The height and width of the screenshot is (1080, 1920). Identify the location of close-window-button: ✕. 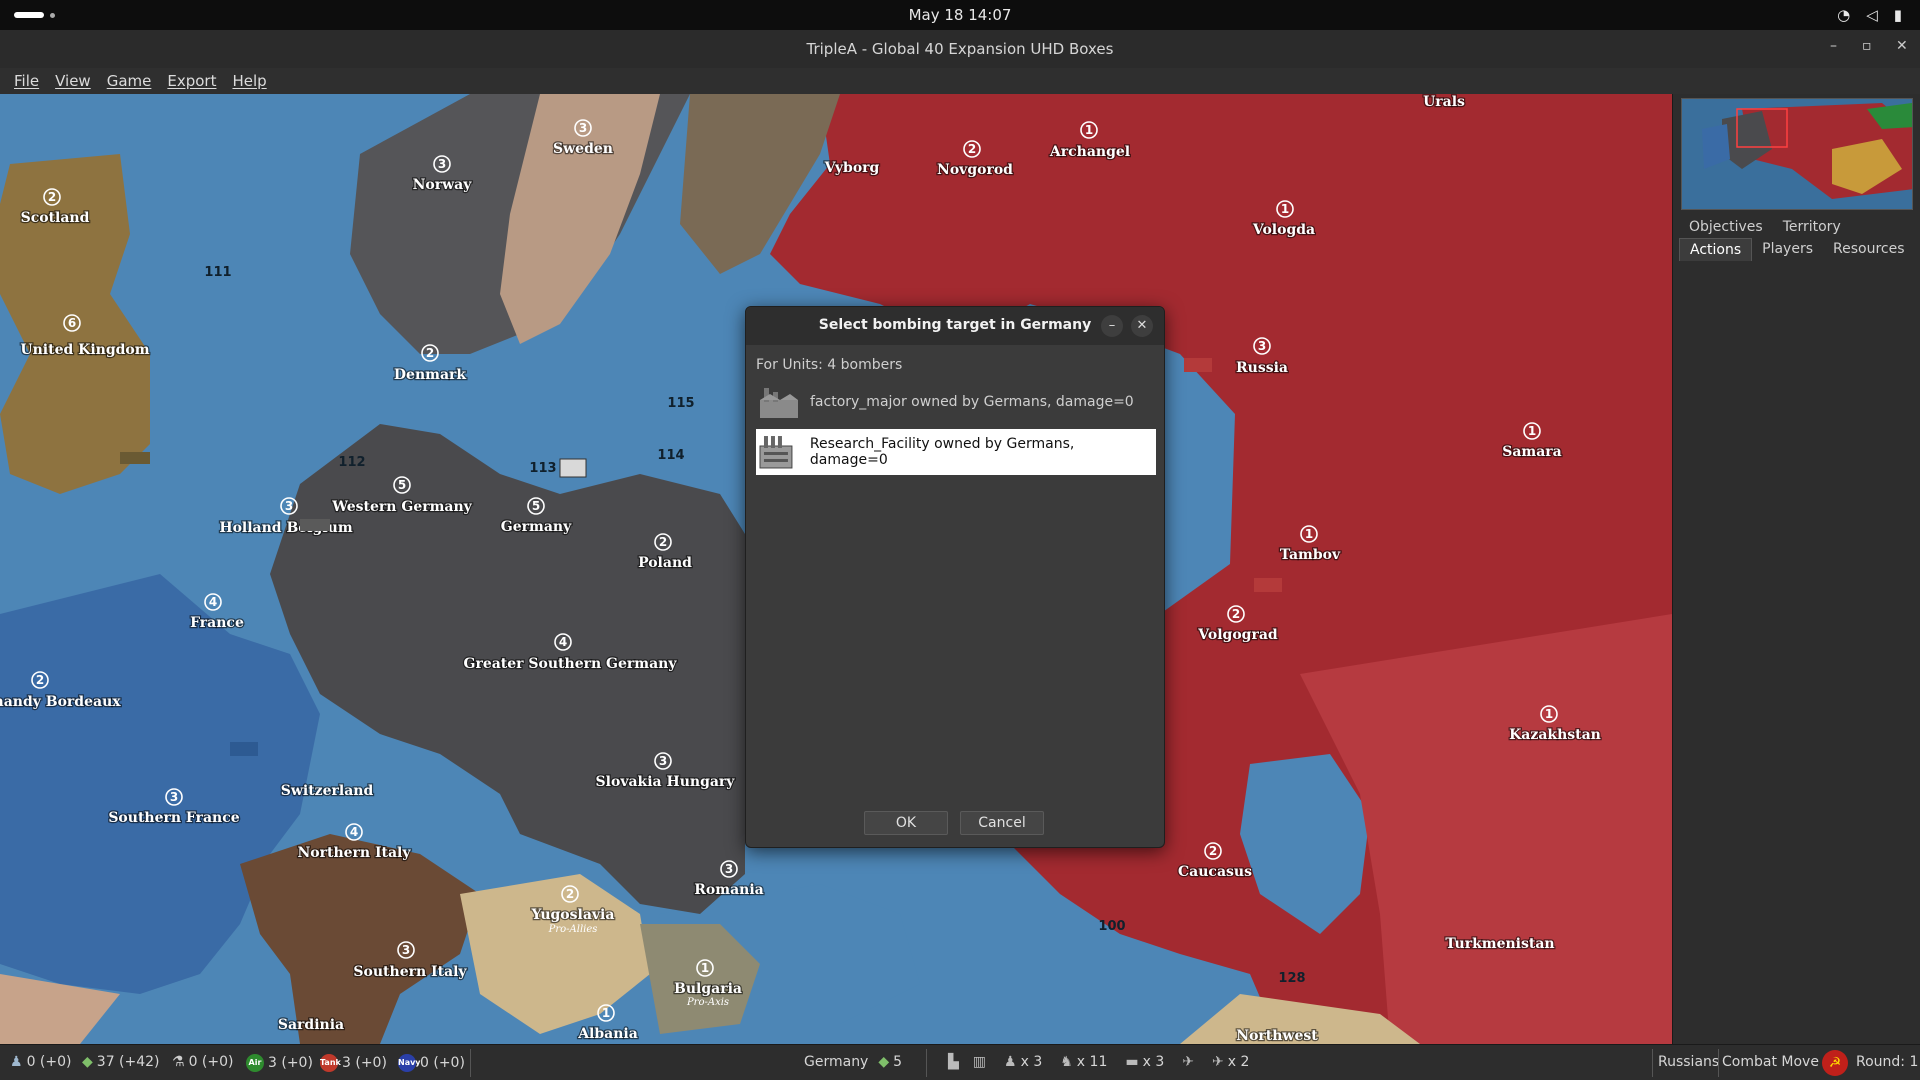
(1902, 46).